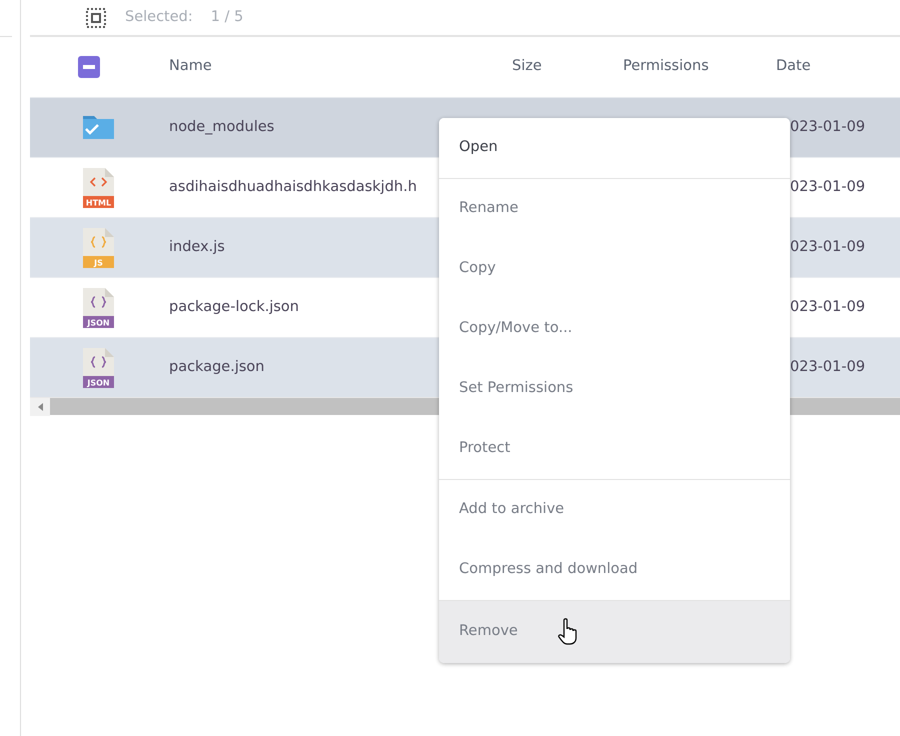  I want to click on selection-count: 1 / 5, so click(227, 17).